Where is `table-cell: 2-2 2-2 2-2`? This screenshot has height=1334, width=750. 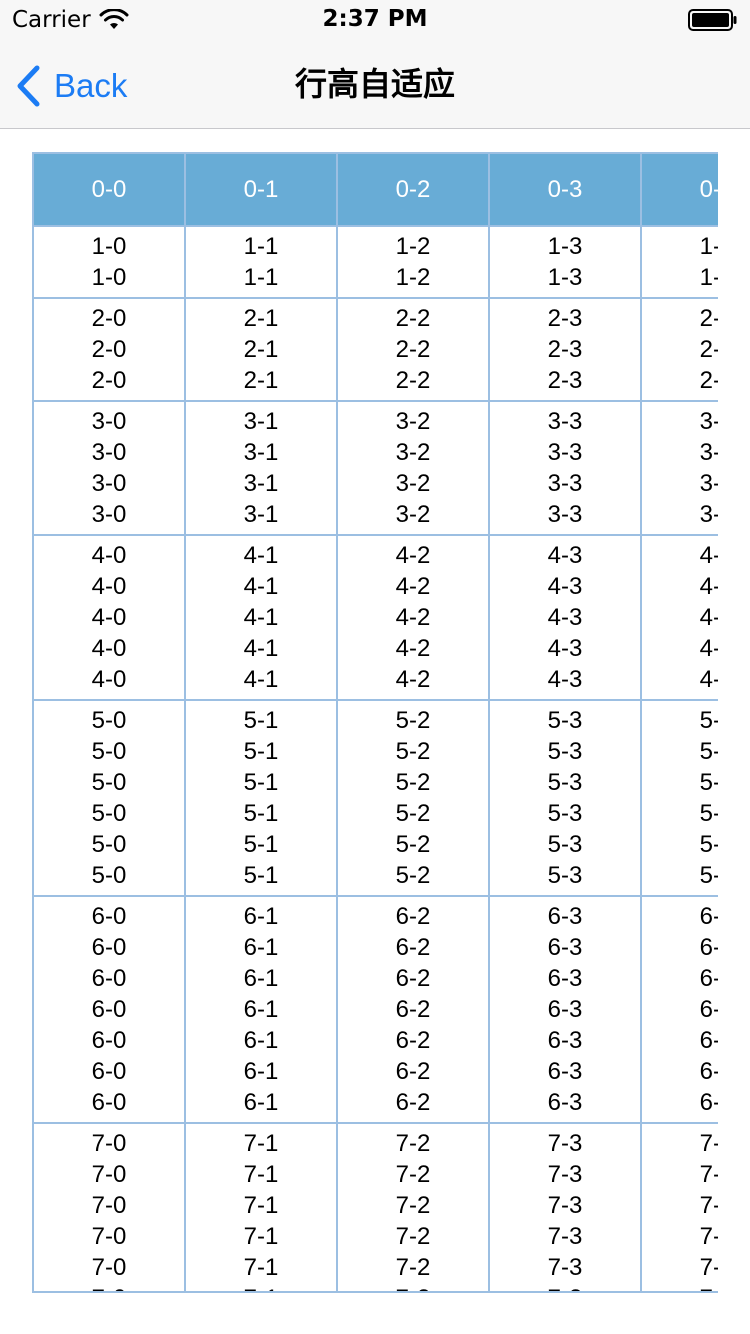 table-cell: 2-2 2-2 2-2 is located at coordinates (414, 349).